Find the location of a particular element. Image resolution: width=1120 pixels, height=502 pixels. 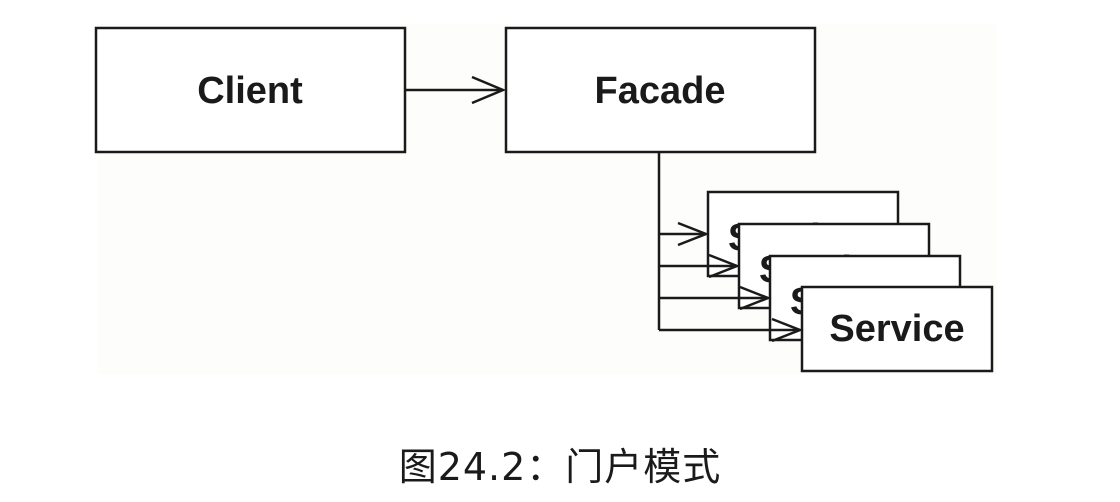

service-label: Service is located at coordinates (896, 329).